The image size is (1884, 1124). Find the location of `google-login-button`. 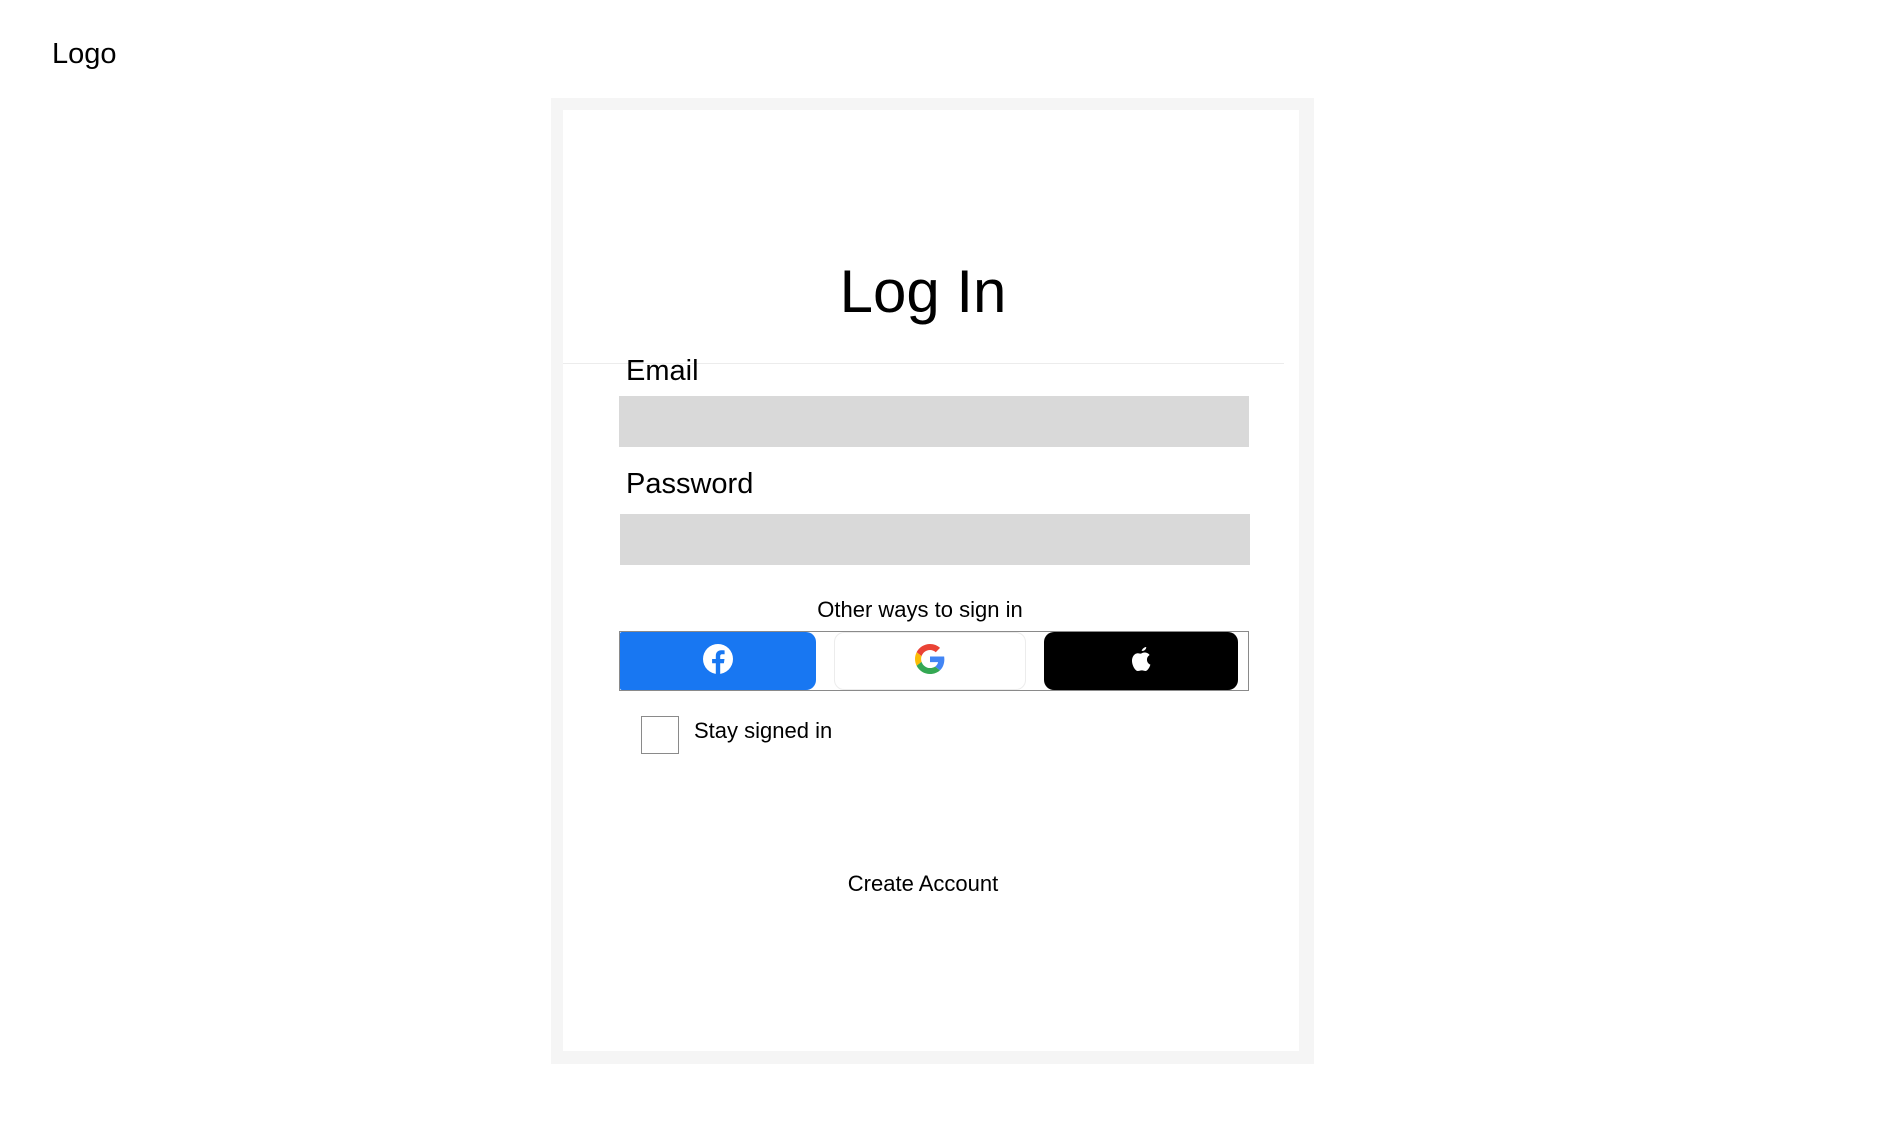

google-login-button is located at coordinates (930, 661).